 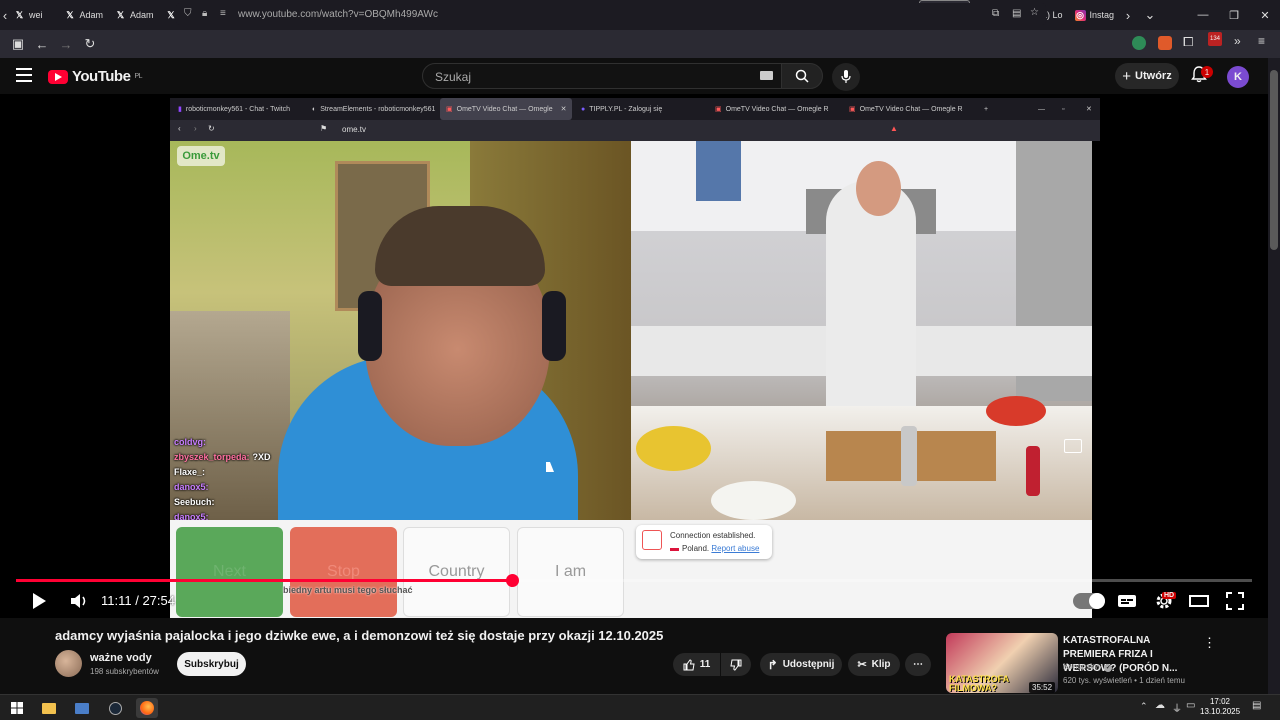 I want to click on ublock-badge: 134, so click(x=1215, y=39).